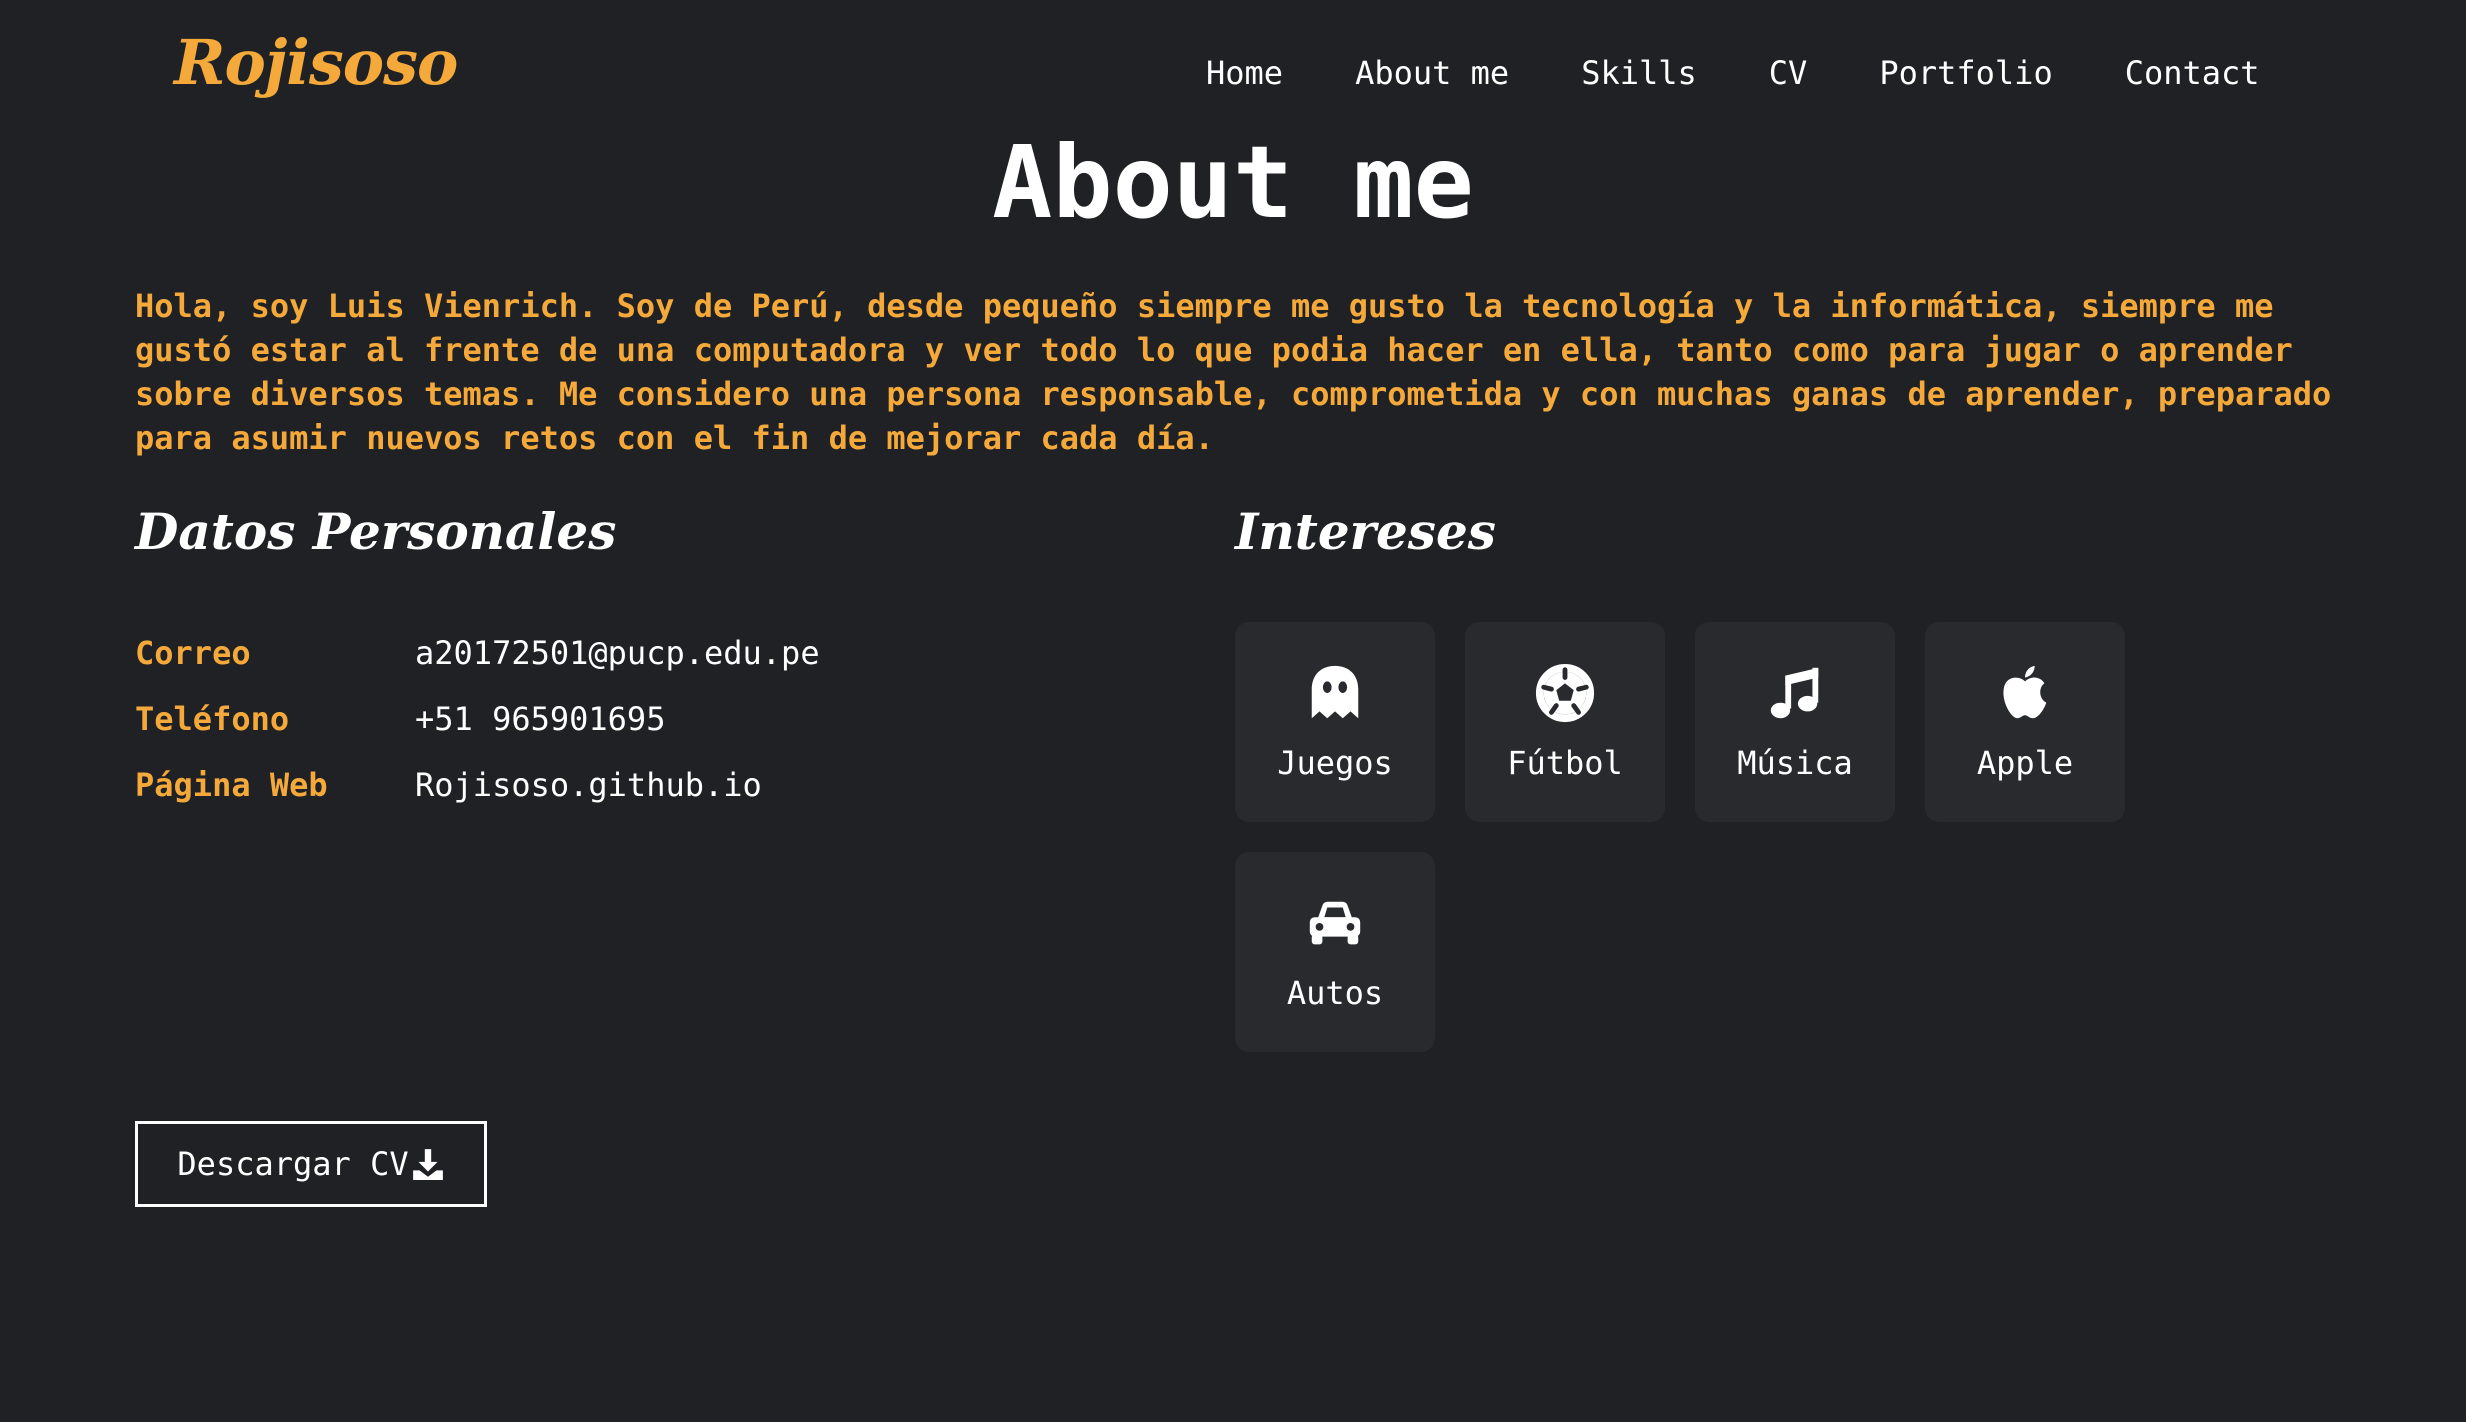 This screenshot has height=1422, width=2466. What do you see at coordinates (231, 785) in the screenshot?
I see `info-label: Página Web` at bounding box center [231, 785].